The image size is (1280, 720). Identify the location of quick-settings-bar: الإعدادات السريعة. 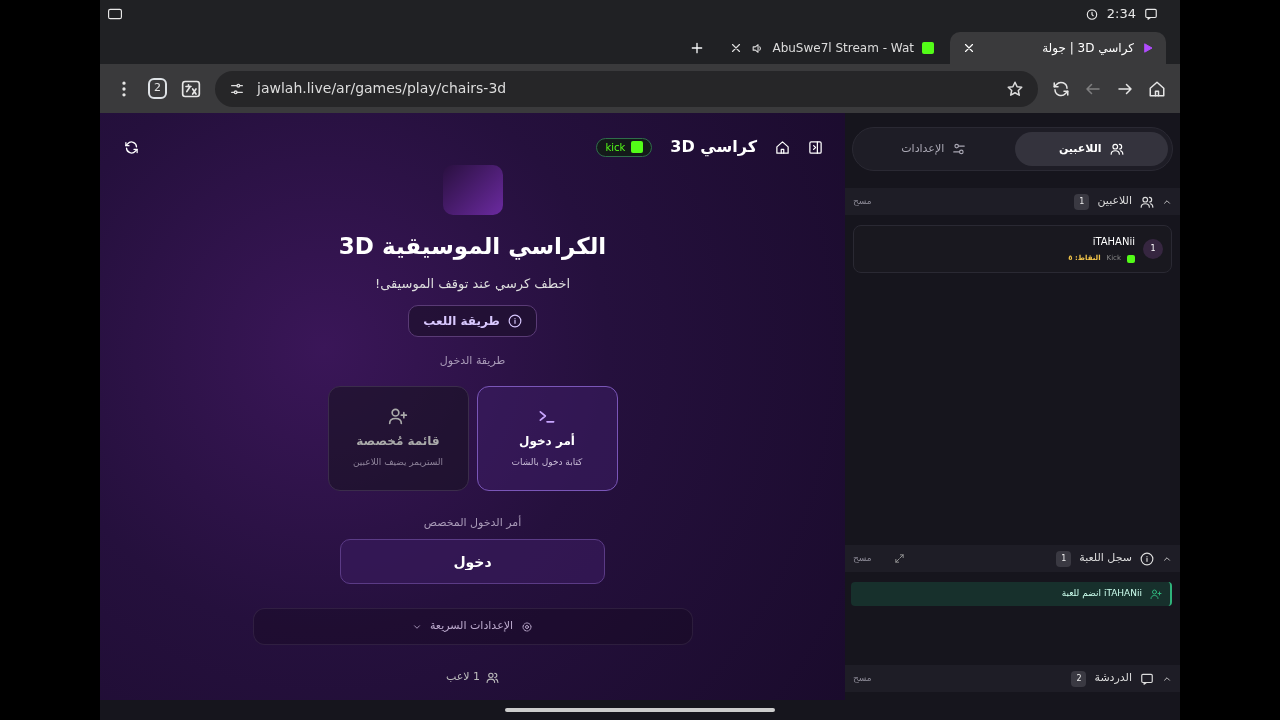
(472, 626).